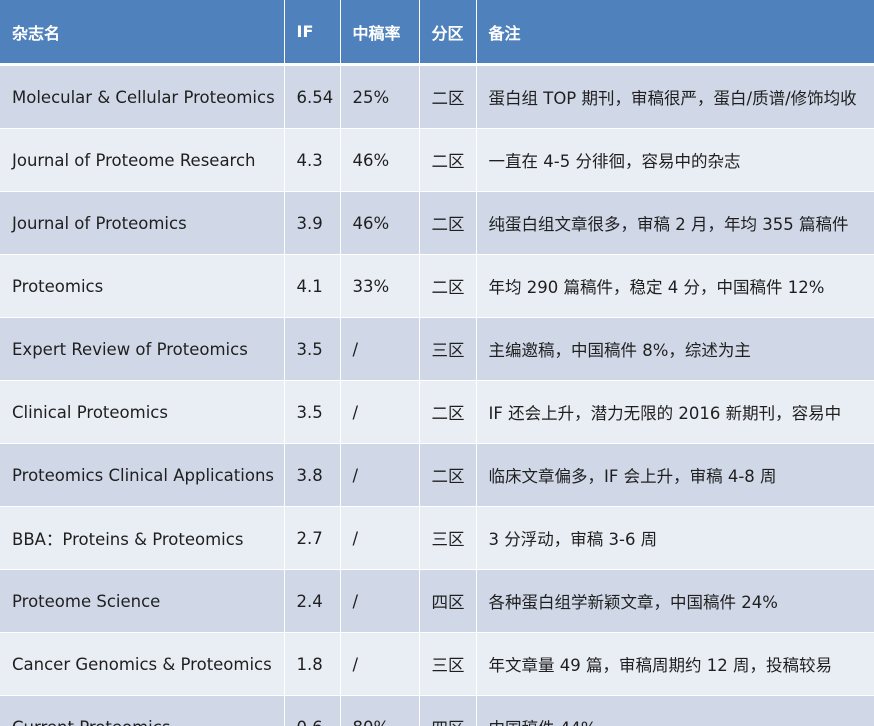 This screenshot has width=874, height=726. What do you see at coordinates (675, 160) in the screenshot?
I see `cell-notes: 一直在 4-5 分徘徊，容易中的杂志` at bounding box center [675, 160].